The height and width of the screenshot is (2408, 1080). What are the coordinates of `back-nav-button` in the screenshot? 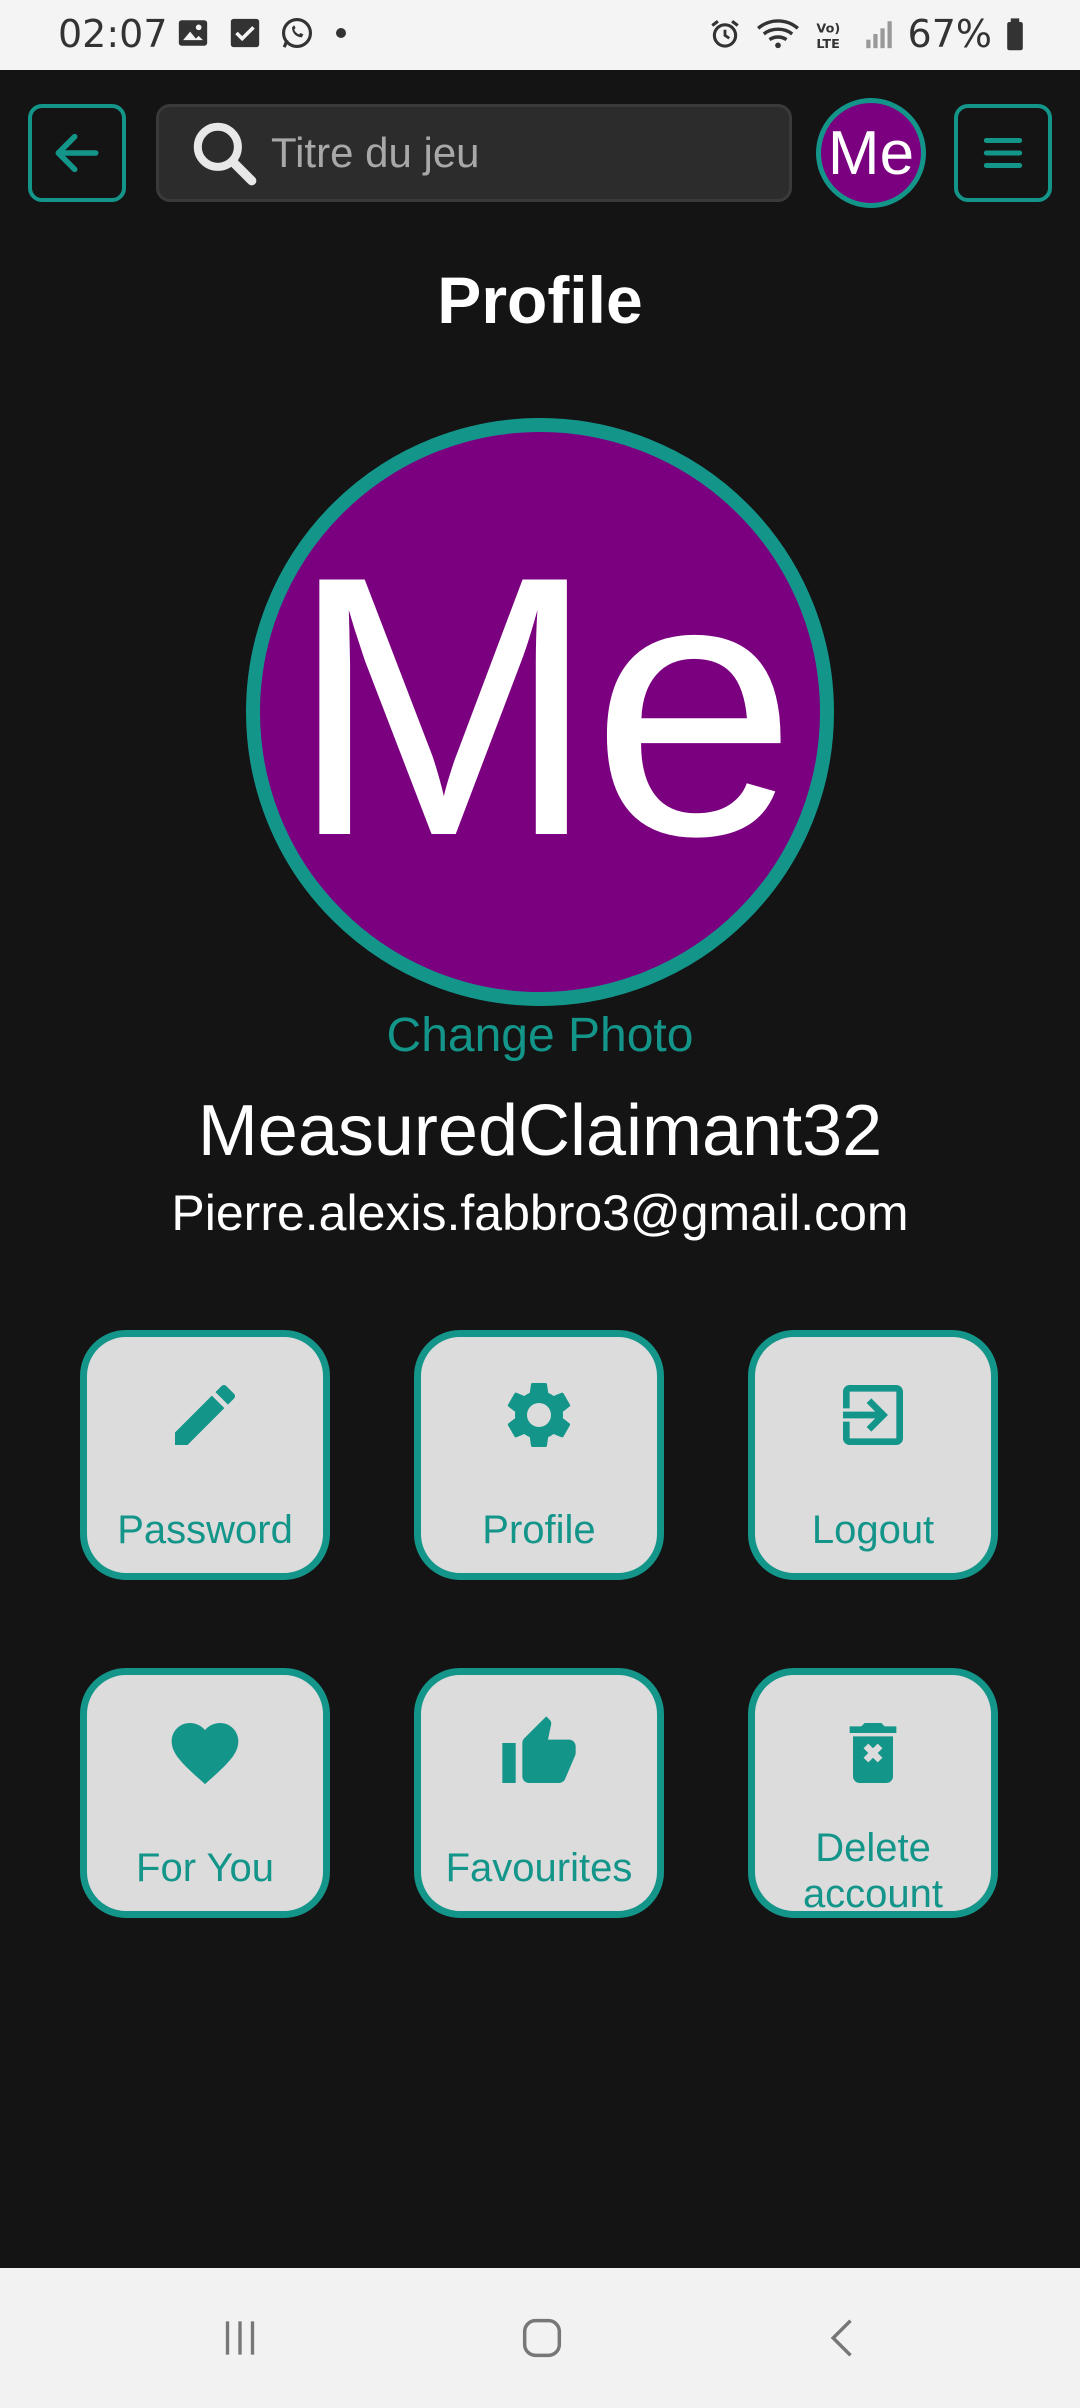 It's located at (844, 2338).